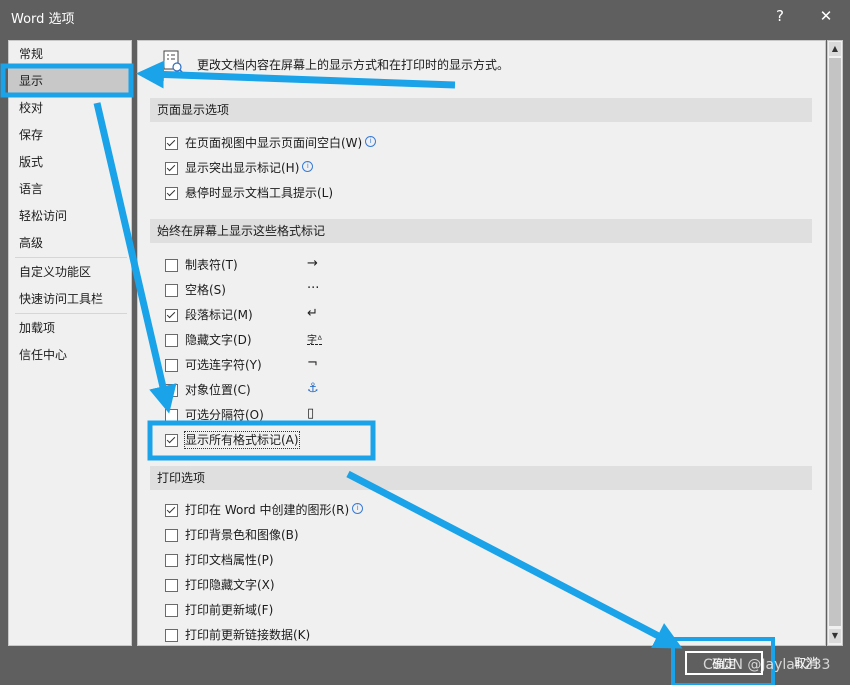 This screenshot has height=685, width=850. What do you see at coordinates (70, 135) in the screenshot?
I see `sidebar-item-save: 保存` at bounding box center [70, 135].